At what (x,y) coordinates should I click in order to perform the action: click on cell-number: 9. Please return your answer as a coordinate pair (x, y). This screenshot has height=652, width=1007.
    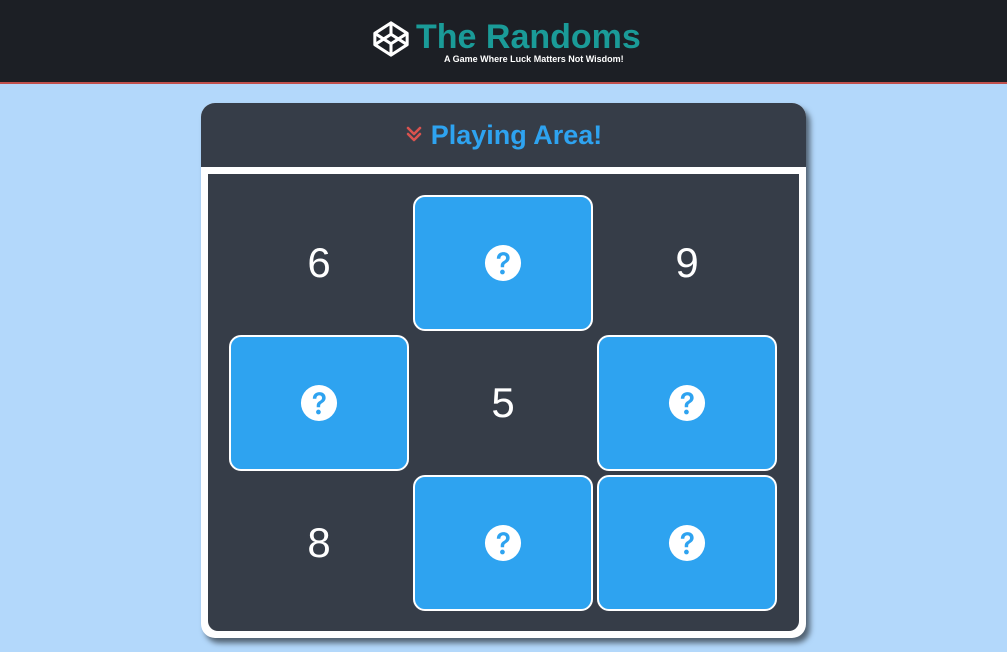
    Looking at the image, I should click on (687, 262).